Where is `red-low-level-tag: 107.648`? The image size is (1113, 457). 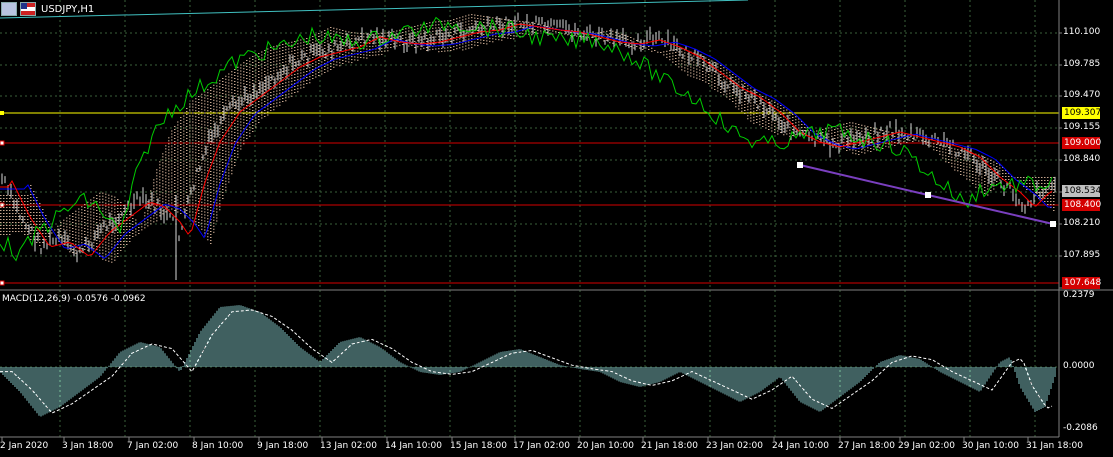
red-low-level-tag: 107.648 is located at coordinates (1082, 283).